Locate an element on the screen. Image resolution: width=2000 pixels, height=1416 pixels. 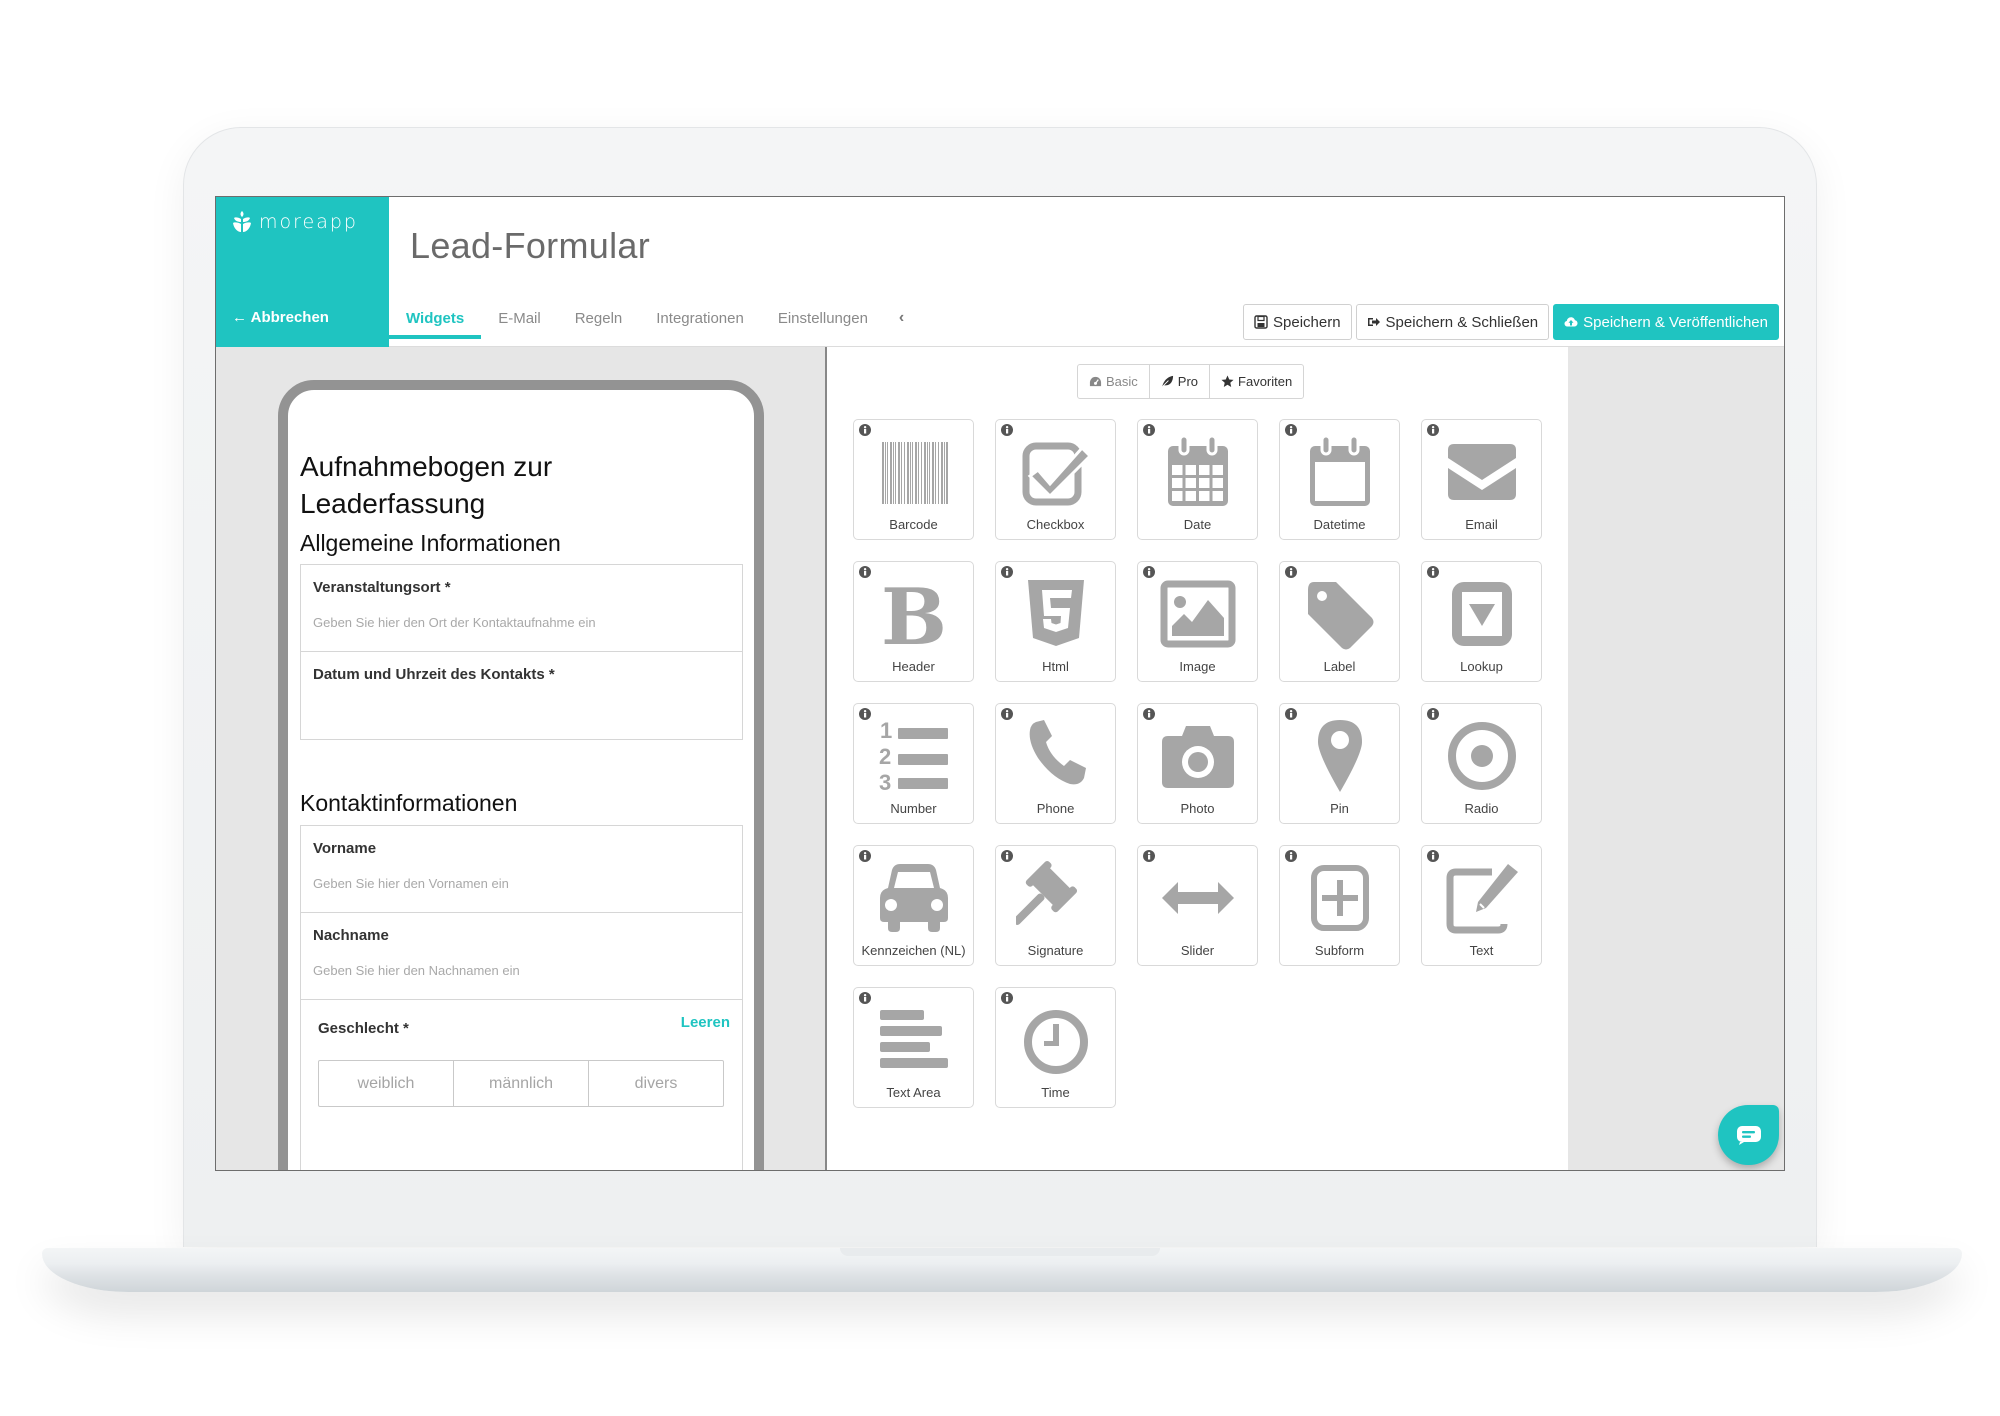
widget-card-text: Text is located at coordinates (1481, 905).